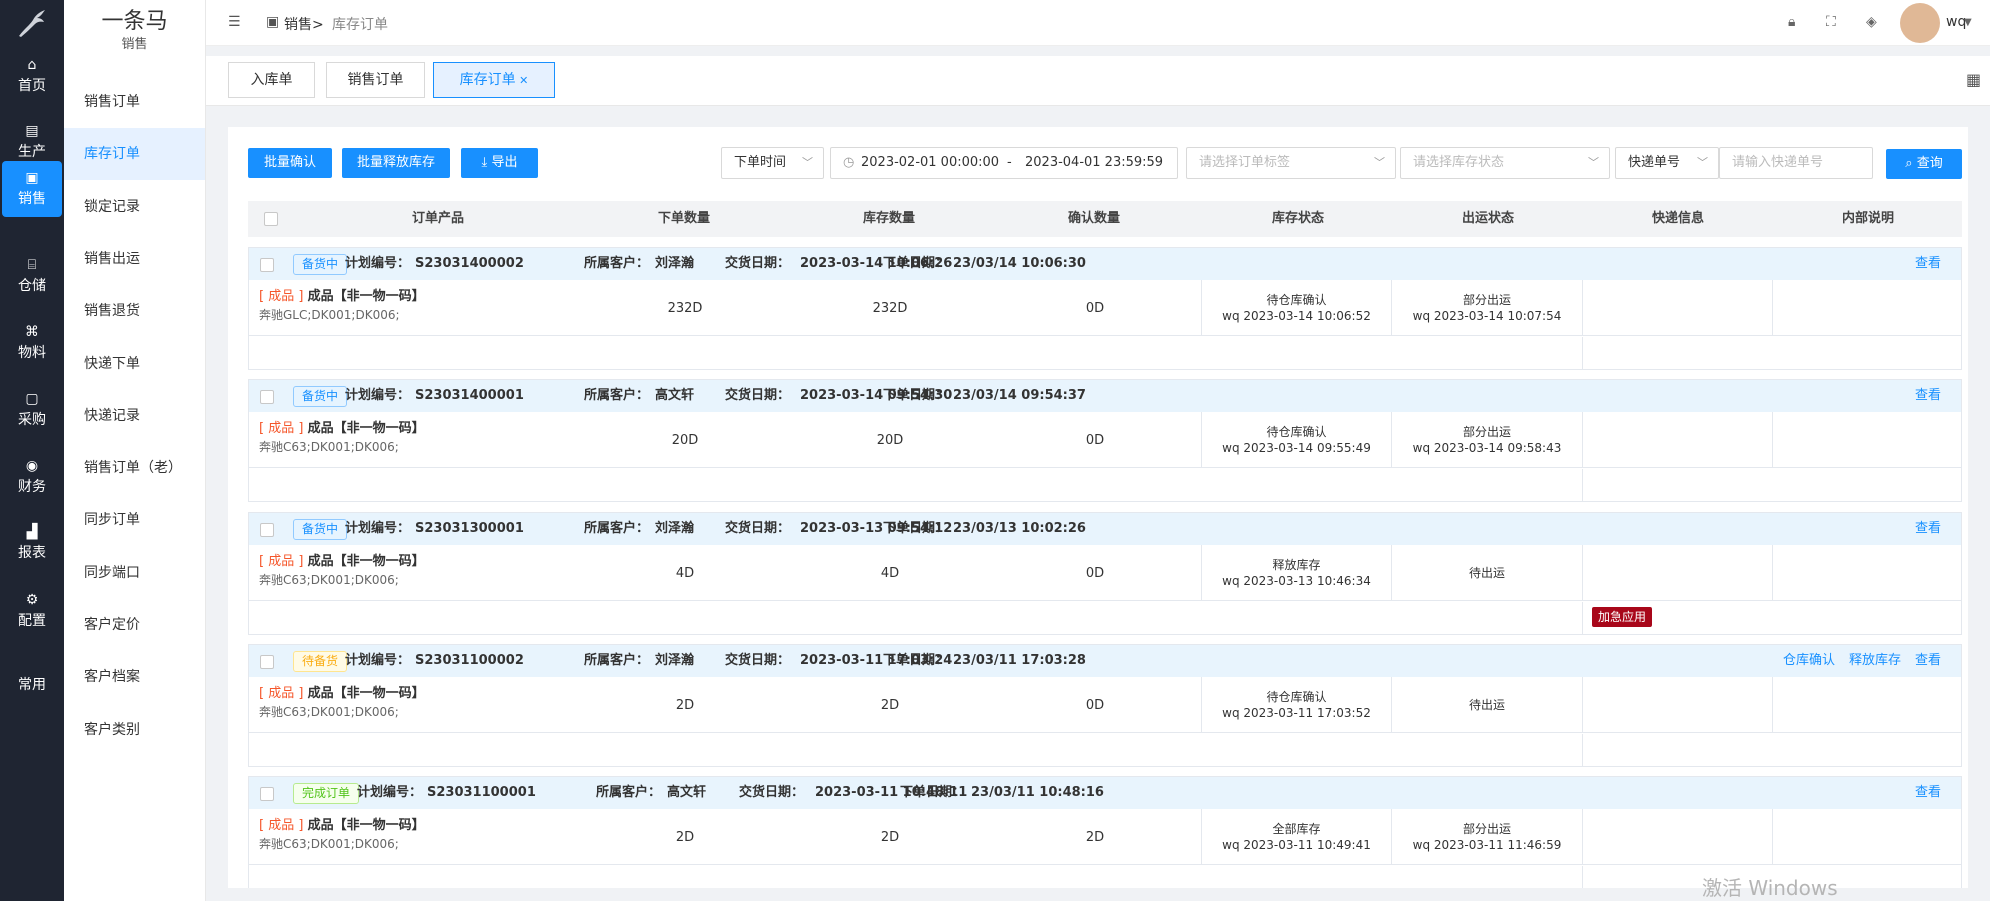 This screenshot has width=1990, height=901. I want to click on brand: 一条马 销售, so click(134, 31).